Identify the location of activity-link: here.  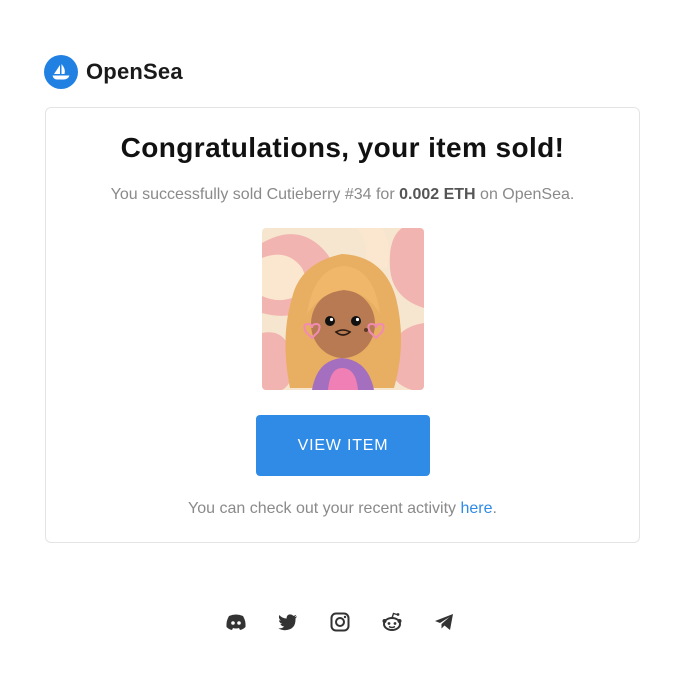
(476, 508).